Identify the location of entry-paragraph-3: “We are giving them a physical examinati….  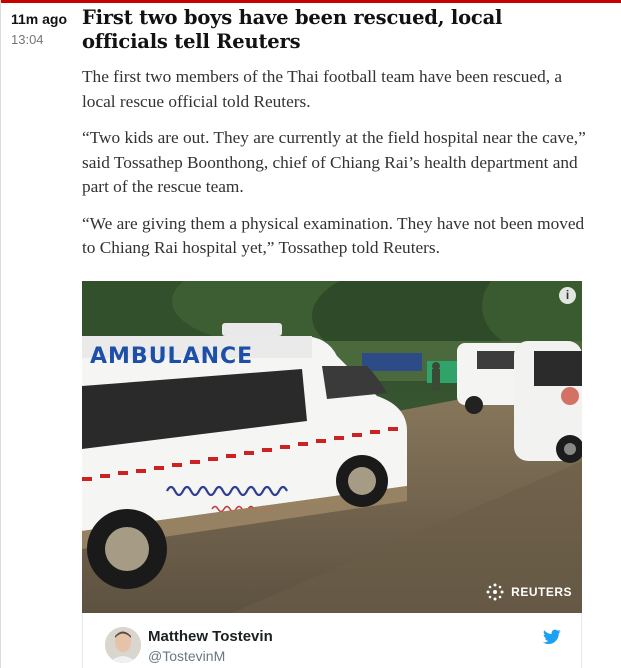
(333, 235).